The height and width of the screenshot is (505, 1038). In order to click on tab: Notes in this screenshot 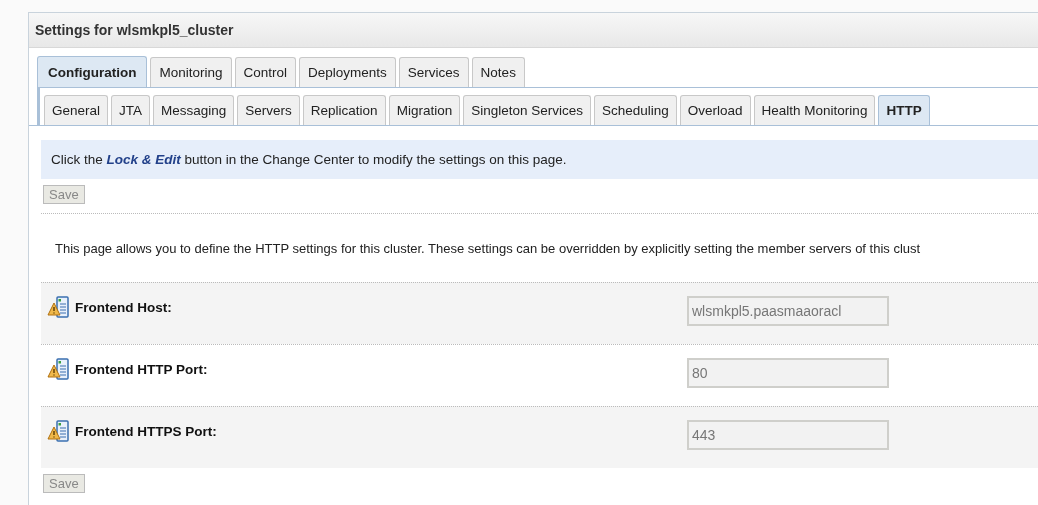, I will do `click(498, 72)`.